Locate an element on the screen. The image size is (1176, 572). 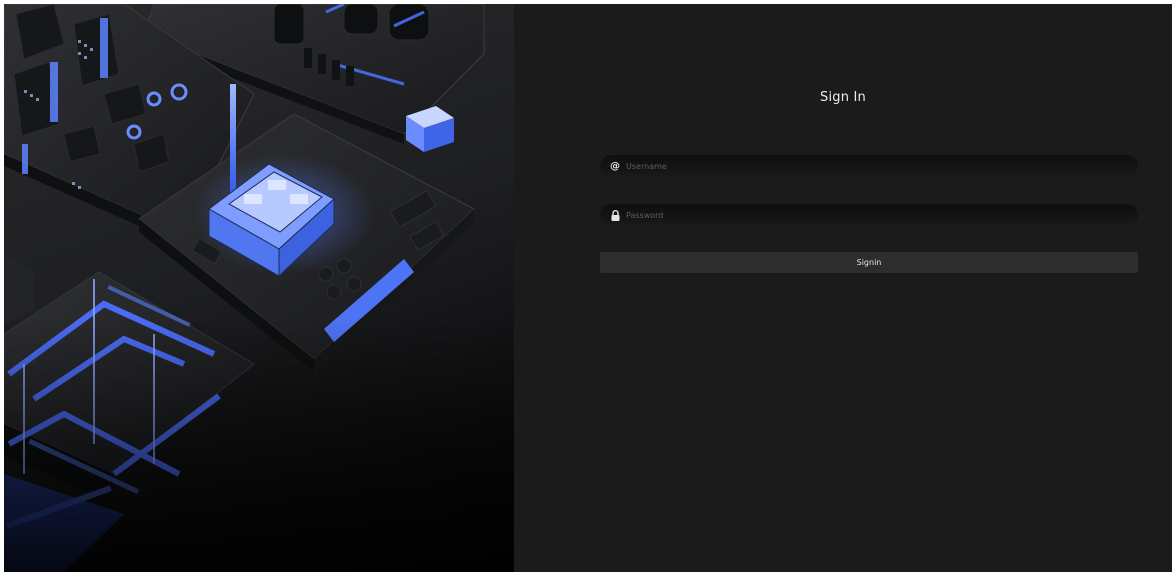
page-title: Sign In is located at coordinates (843, 97).